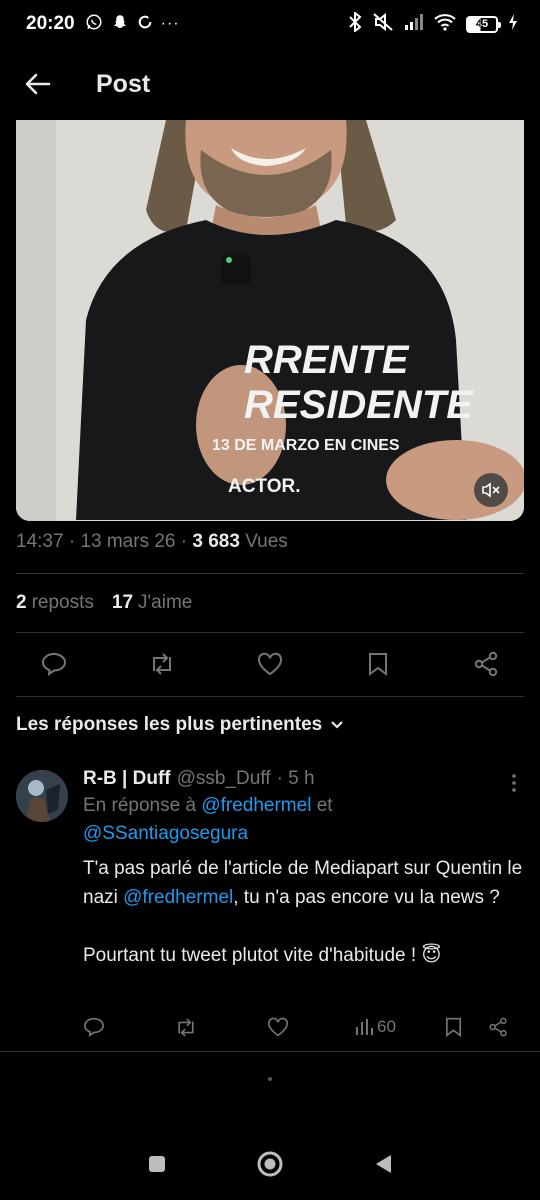  What do you see at coordinates (414, 24) in the screenshot?
I see `signal-icon` at bounding box center [414, 24].